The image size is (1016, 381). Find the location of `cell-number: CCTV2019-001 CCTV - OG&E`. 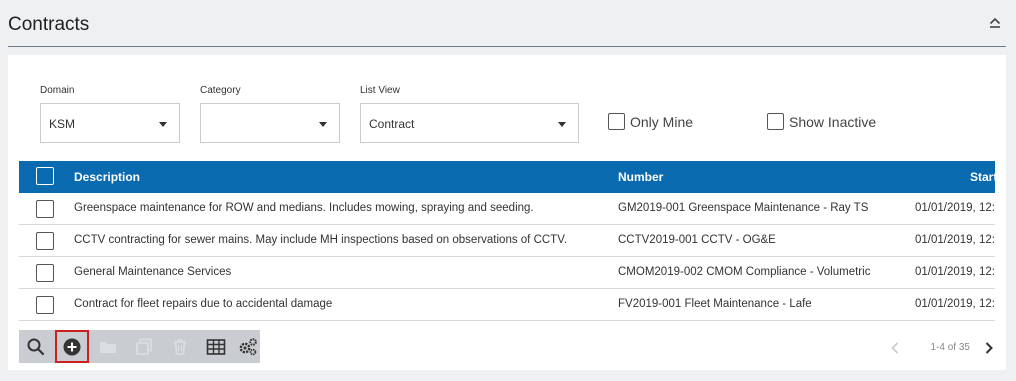

cell-number: CCTV2019-001 CCTV - OG&E is located at coordinates (697, 240).